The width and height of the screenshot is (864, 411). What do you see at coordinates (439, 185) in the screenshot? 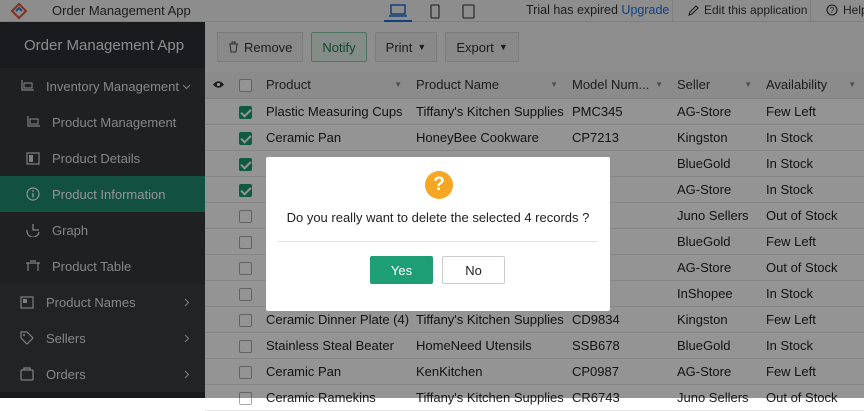
I see `question-icon: ?` at bounding box center [439, 185].